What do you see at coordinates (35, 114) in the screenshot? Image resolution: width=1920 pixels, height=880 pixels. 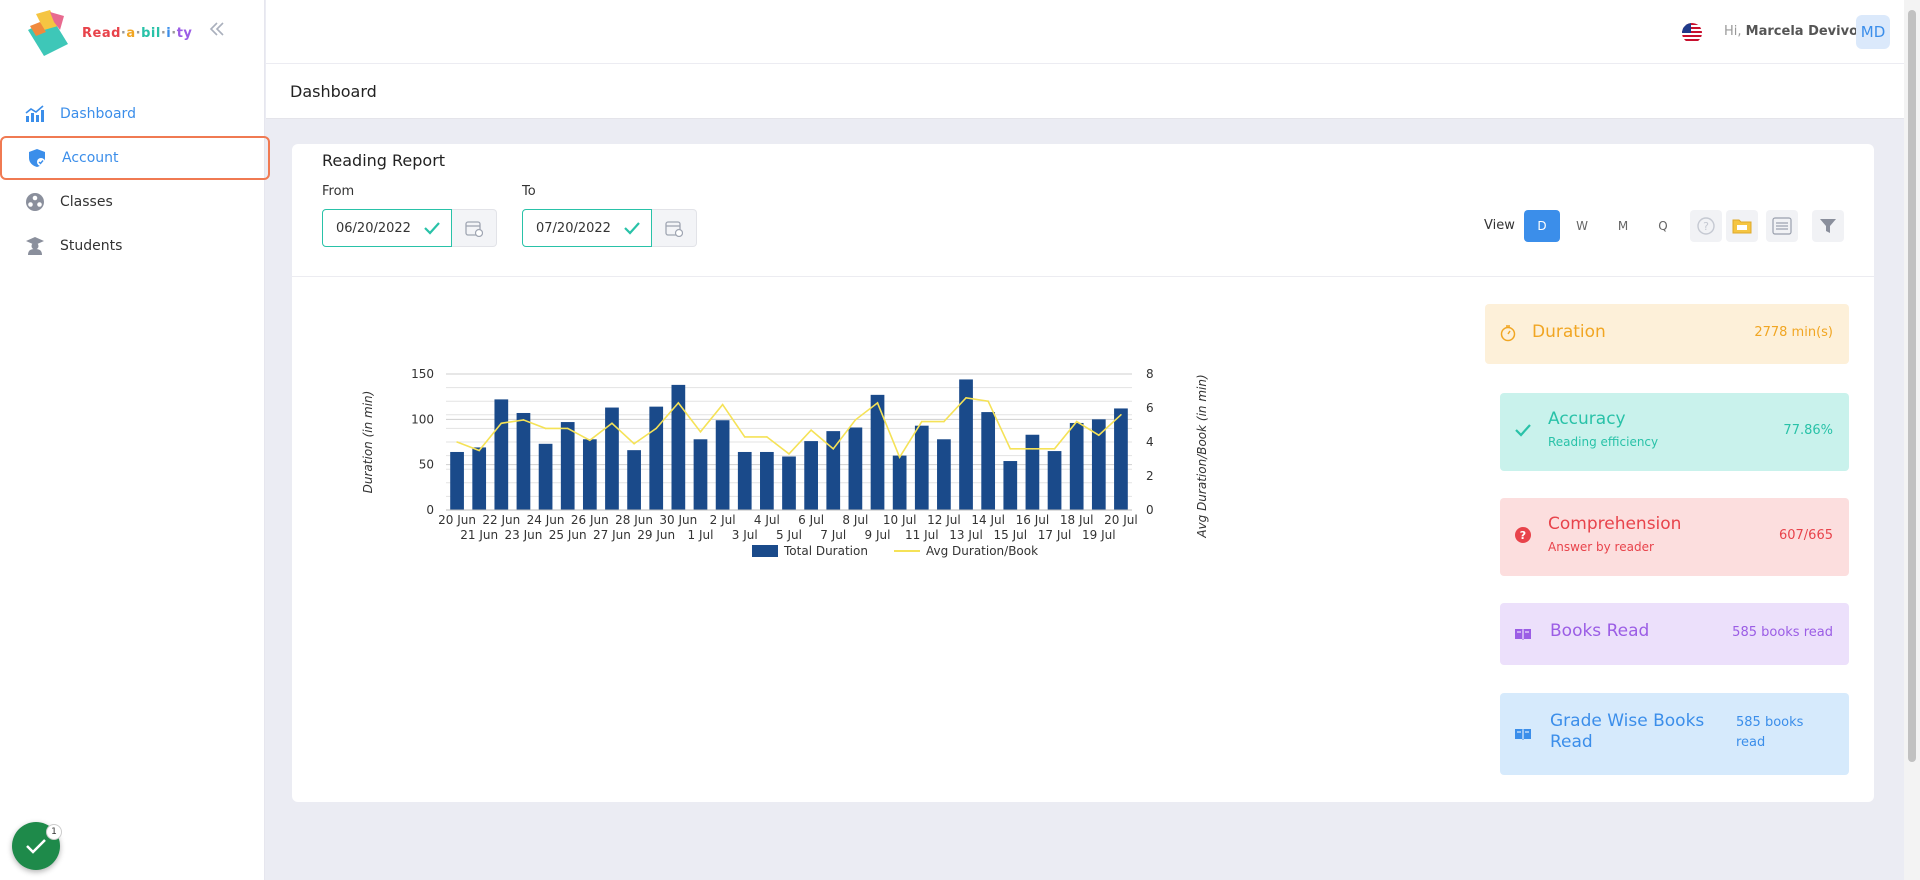 I see `chart-line-icon` at bounding box center [35, 114].